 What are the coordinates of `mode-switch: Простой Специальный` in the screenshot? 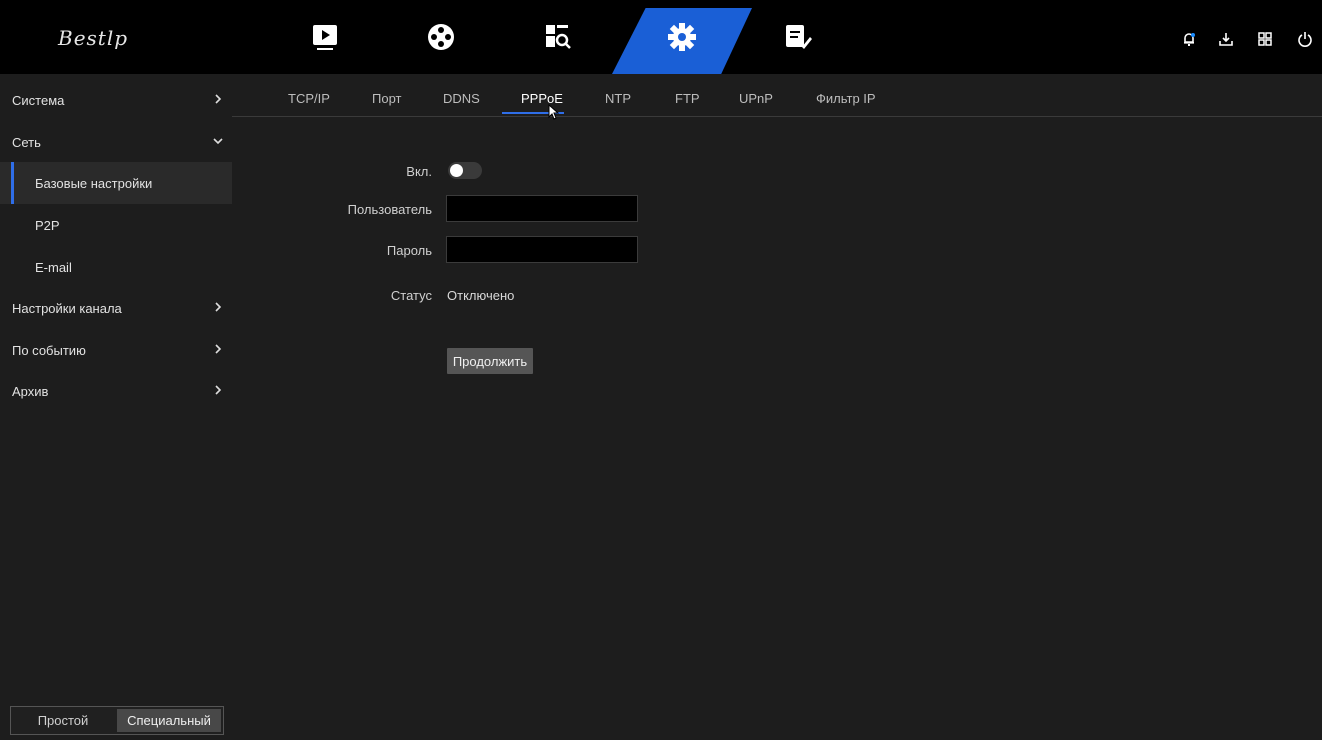 It's located at (117, 720).